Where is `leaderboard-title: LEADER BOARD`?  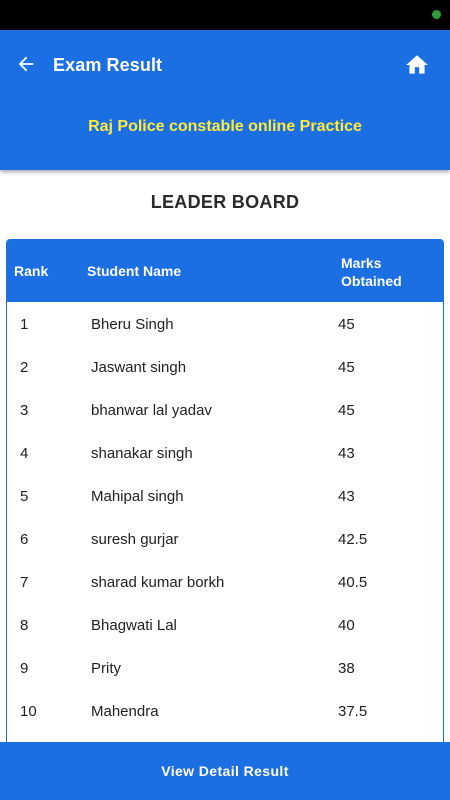
leaderboard-title: LEADER BOARD is located at coordinates (225, 202).